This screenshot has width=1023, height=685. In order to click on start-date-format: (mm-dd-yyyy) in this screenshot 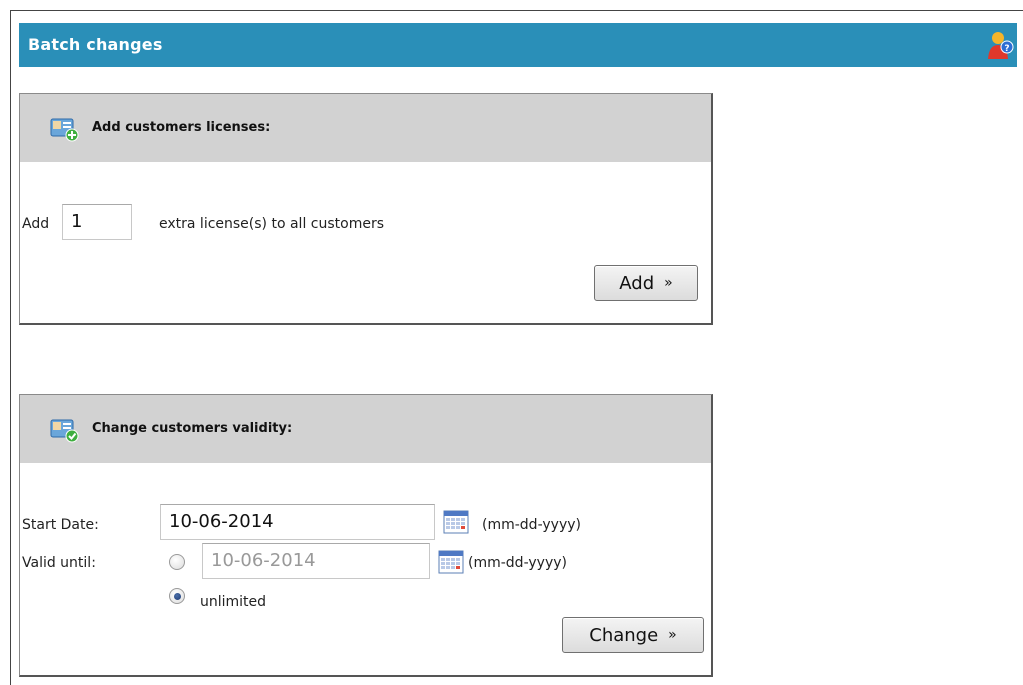, I will do `click(531, 525)`.